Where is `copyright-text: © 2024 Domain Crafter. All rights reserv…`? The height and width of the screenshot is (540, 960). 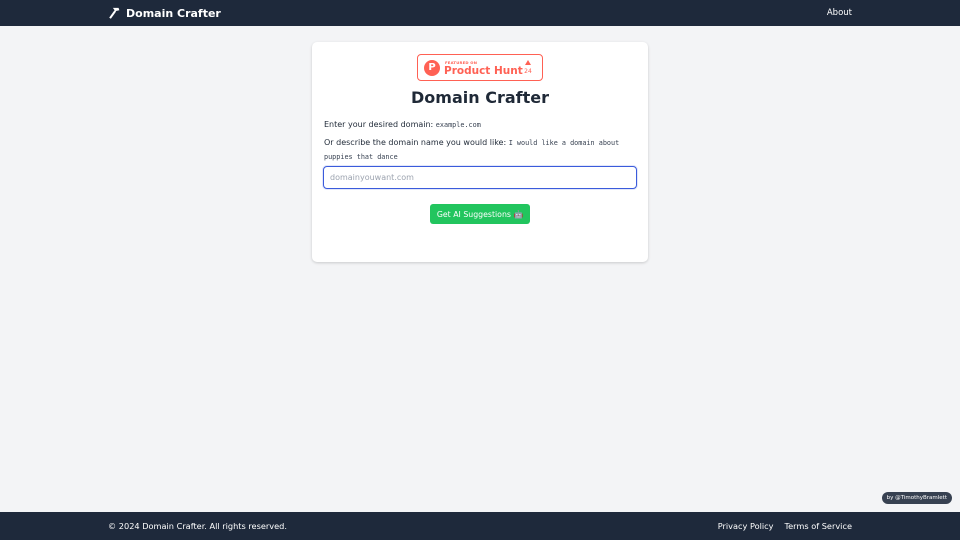 copyright-text: © 2024 Domain Crafter. All rights reserv… is located at coordinates (197, 526).